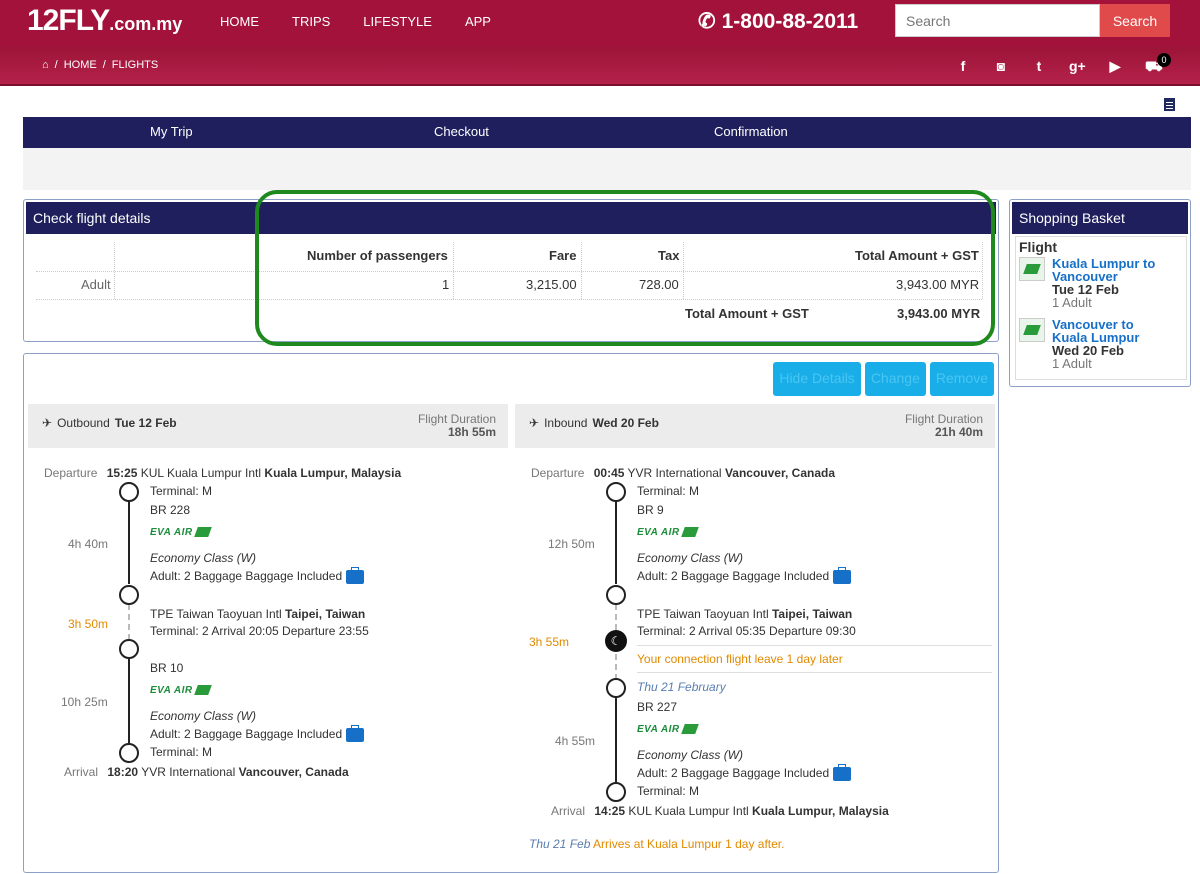  What do you see at coordinates (616, 641) in the screenshot?
I see `moon-icon: ☾` at bounding box center [616, 641].